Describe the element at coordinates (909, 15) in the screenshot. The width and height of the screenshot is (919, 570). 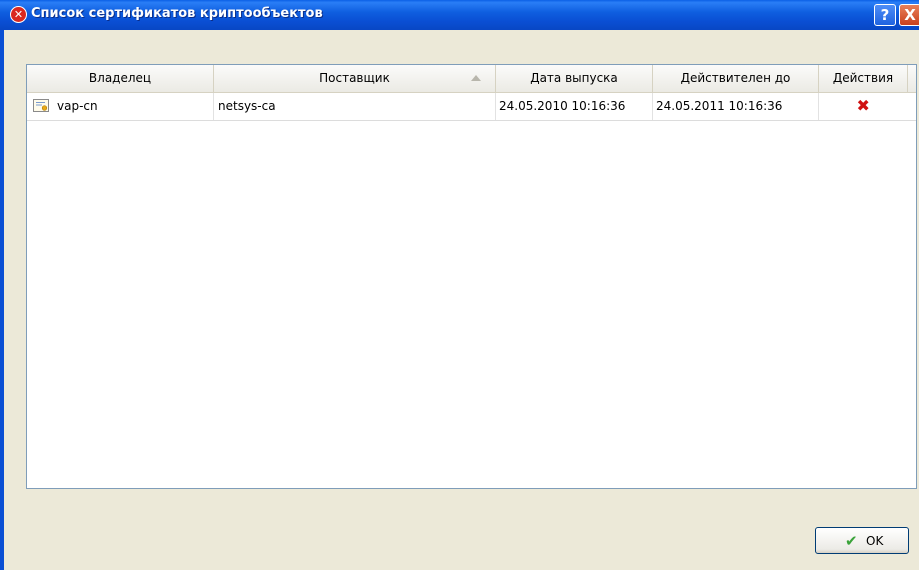
I see `close-button: X` at that location.